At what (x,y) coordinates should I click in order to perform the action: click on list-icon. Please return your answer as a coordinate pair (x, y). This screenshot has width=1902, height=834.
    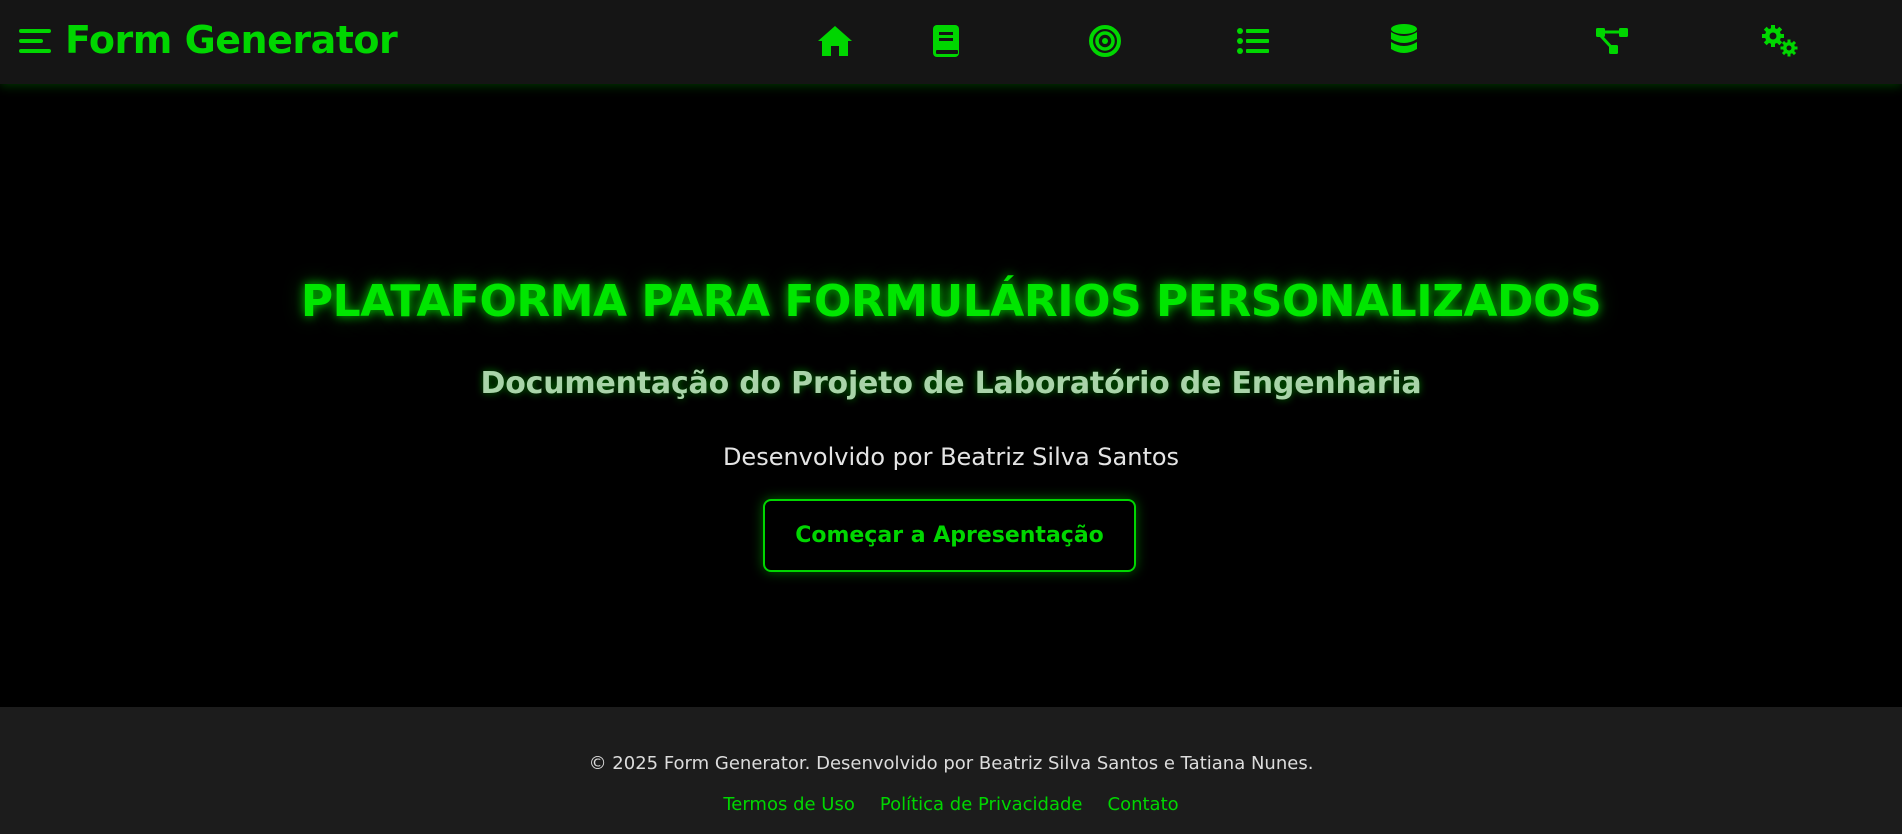
    Looking at the image, I should click on (1253, 41).